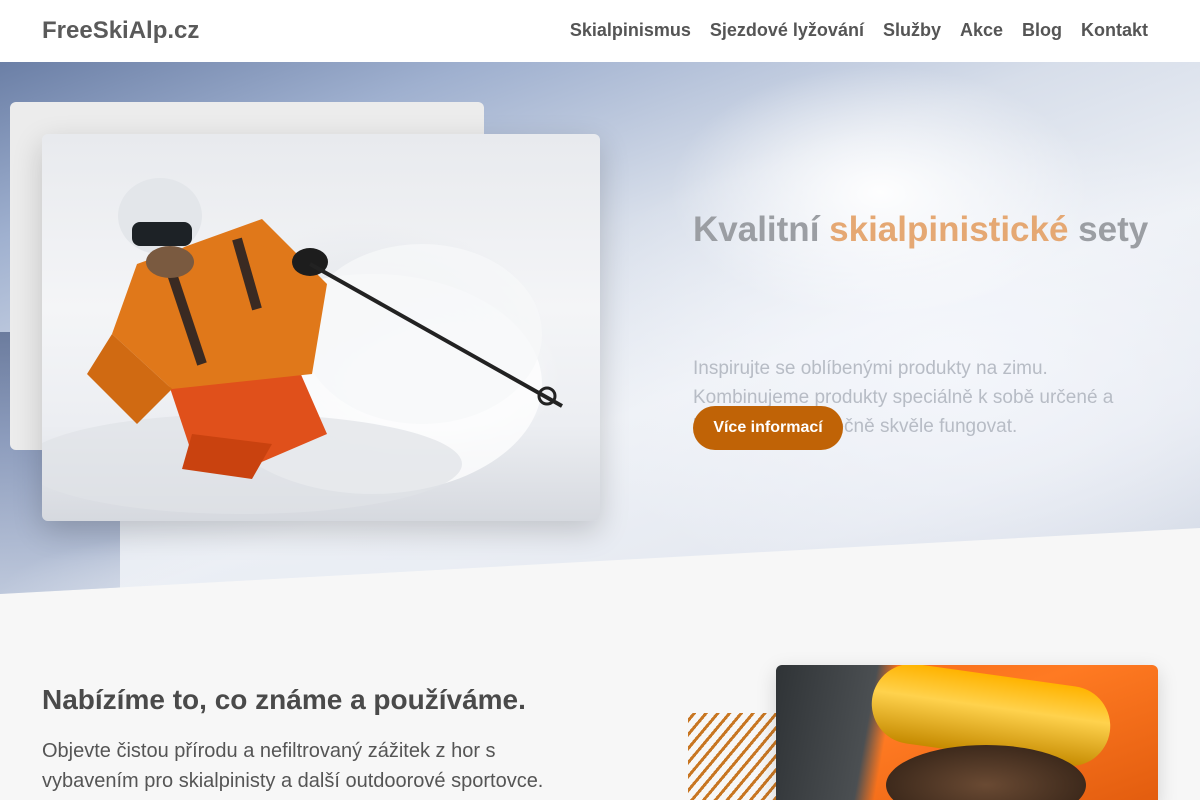  What do you see at coordinates (1108, 229) in the screenshot?
I see `hero-title-part2: sety` at bounding box center [1108, 229].